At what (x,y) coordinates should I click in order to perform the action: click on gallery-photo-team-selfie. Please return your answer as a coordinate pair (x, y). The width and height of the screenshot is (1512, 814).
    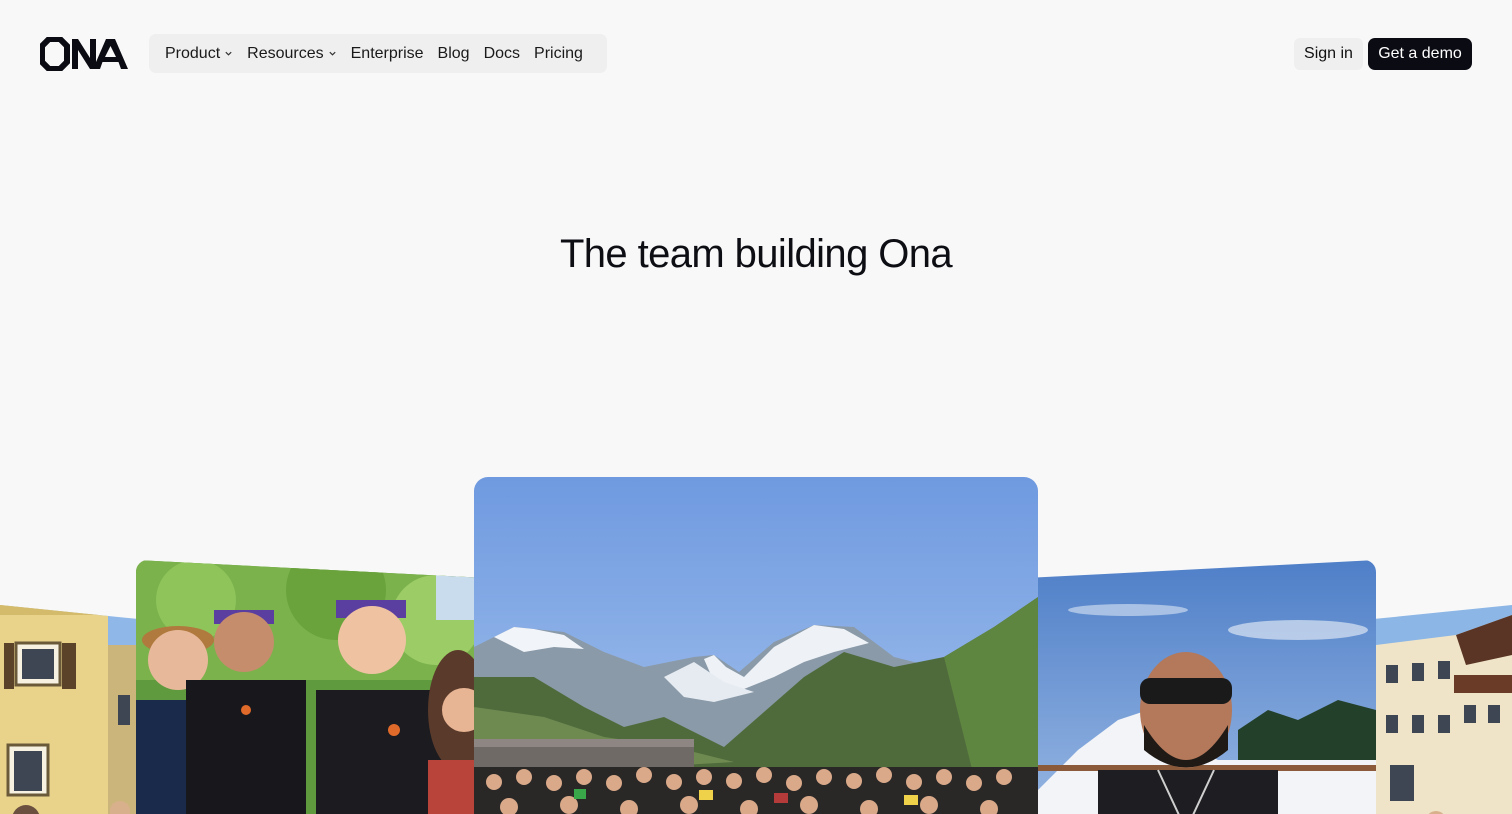
    Looking at the image, I should click on (305, 687).